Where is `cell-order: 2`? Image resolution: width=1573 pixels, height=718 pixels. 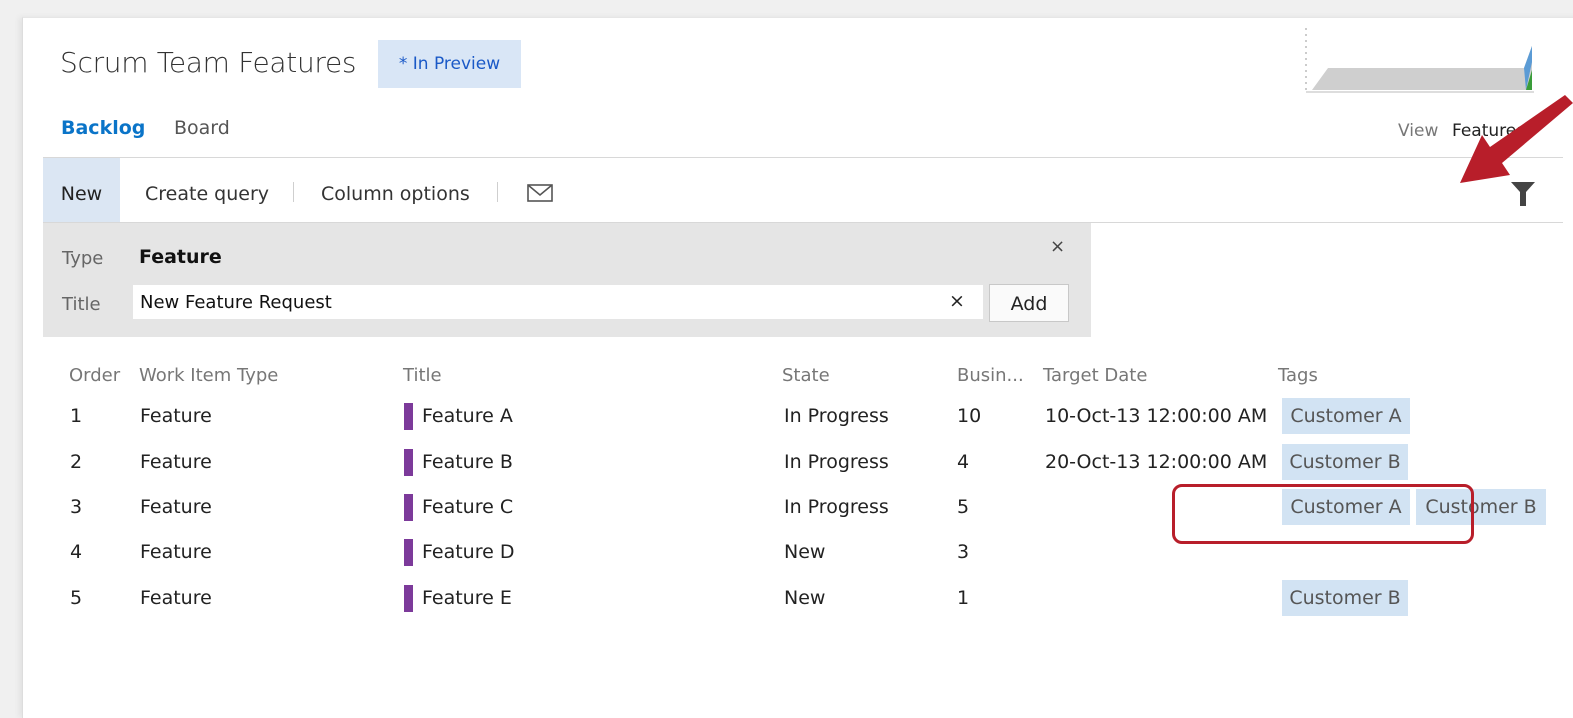 cell-order: 2 is located at coordinates (76, 462).